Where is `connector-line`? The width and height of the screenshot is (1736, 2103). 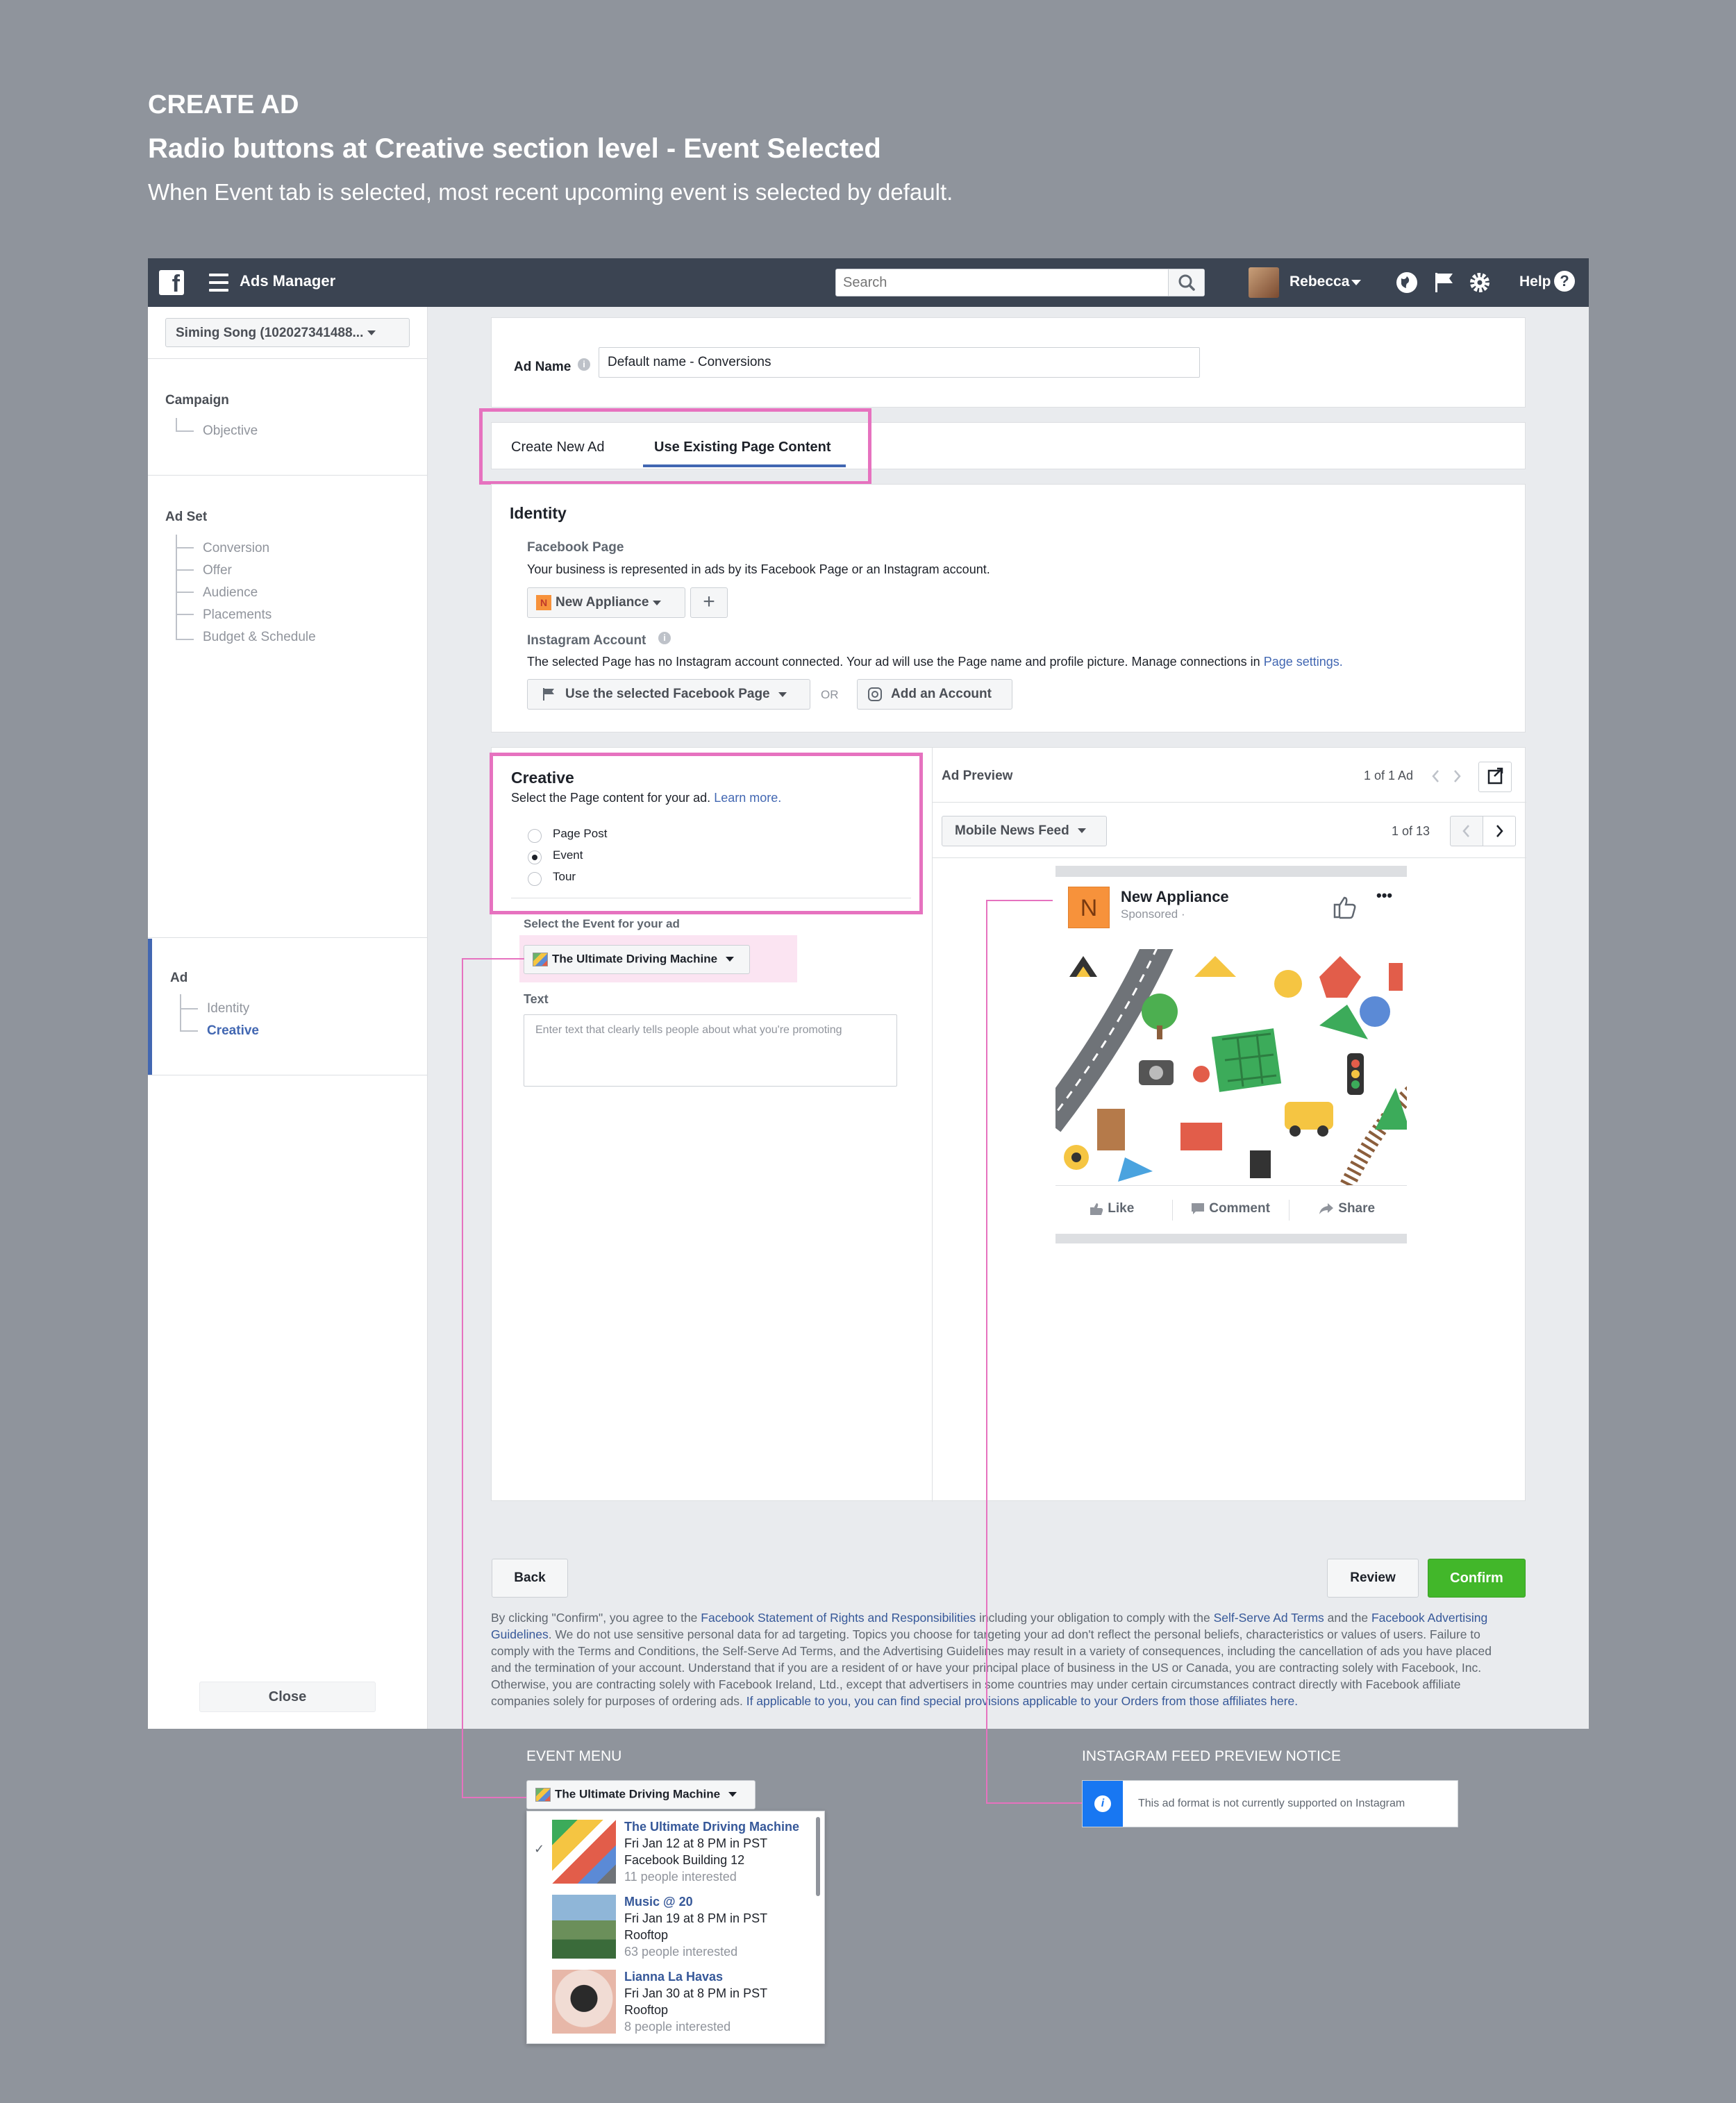 connector-line is located at coordinates (1019, 900).